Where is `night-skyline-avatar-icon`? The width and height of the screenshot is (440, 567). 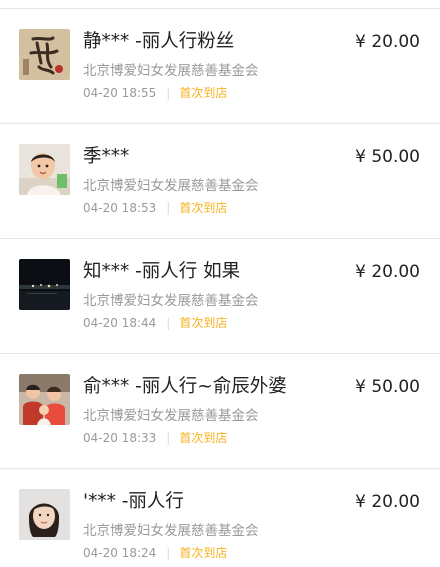
night-skyline-avatar-icon is located at coordinates (44, 284).